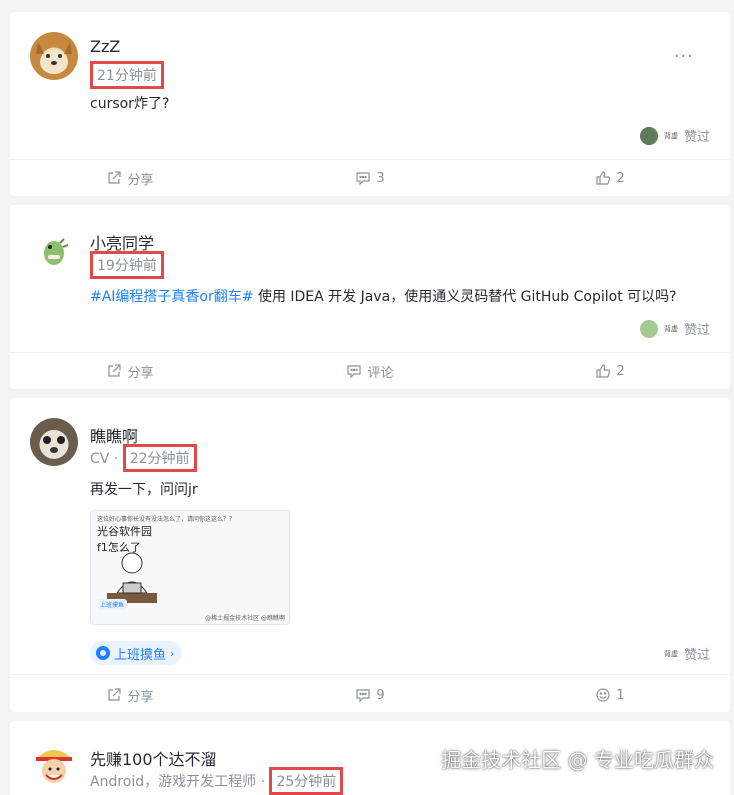 The width and height of the screenshot is (734, 795). What do you see at coordinates (178, 782) in the screenshot?
I see `user-title: Android，游戏开发工程师 ·` at bounding box center [178, 782].